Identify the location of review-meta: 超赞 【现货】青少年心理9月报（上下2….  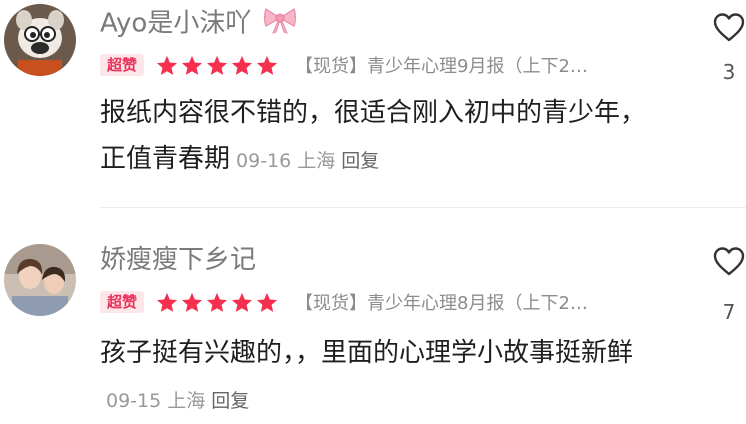
(344, 65).